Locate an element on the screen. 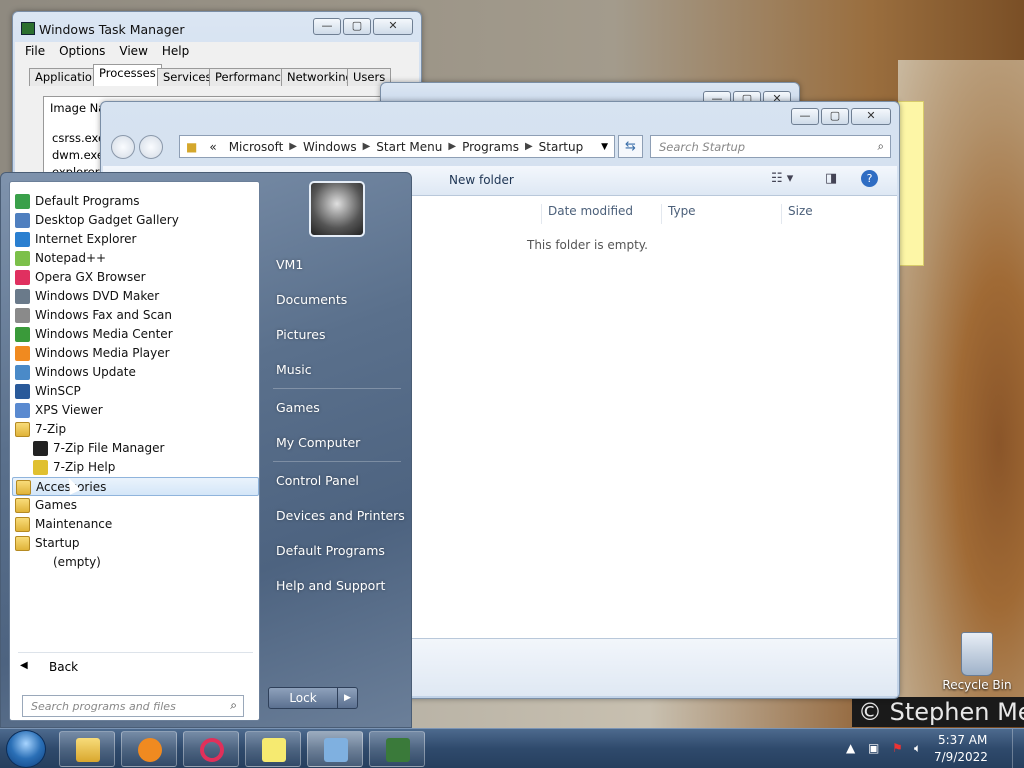  breadcrumb-startup: Startup is located at coordinates (561, 147).